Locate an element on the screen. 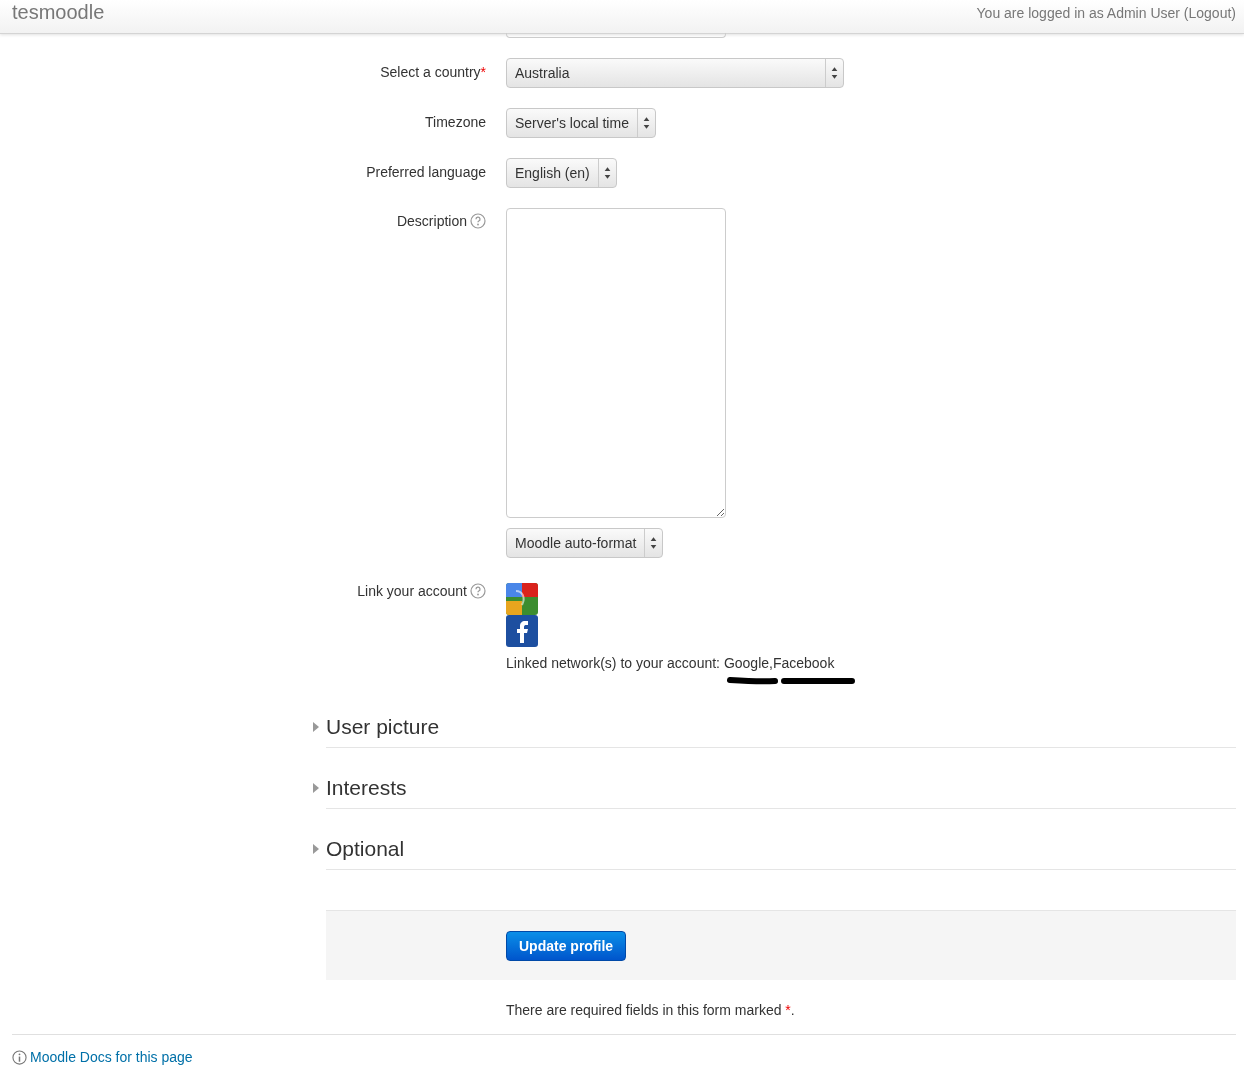 Image resolution: width=1244 pixels, height=1070 pixels. field-label: Description is located at coordinates (431, 221).